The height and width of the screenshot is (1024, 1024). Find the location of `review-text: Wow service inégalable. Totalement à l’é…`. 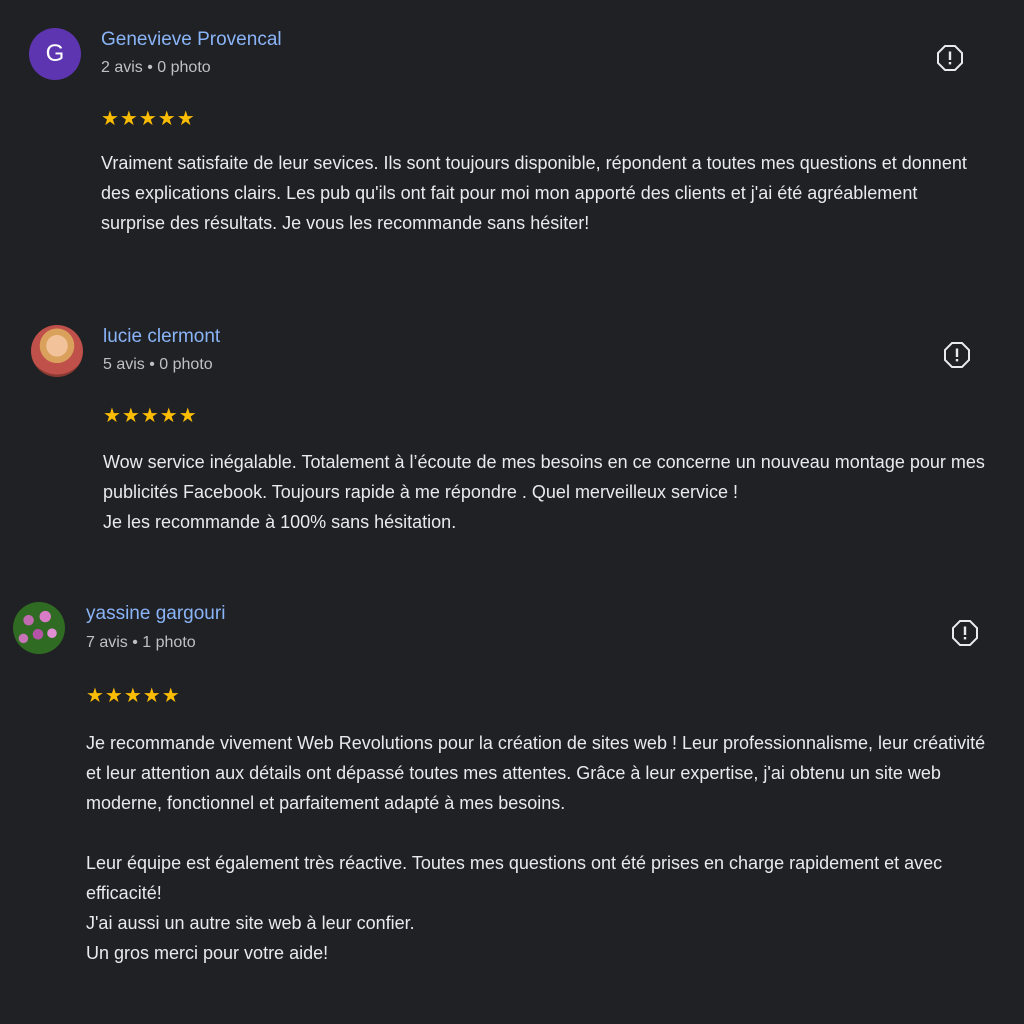

review-text: Wow service inégalable. Totalement à l’é… is located at coordinates (544, 492).